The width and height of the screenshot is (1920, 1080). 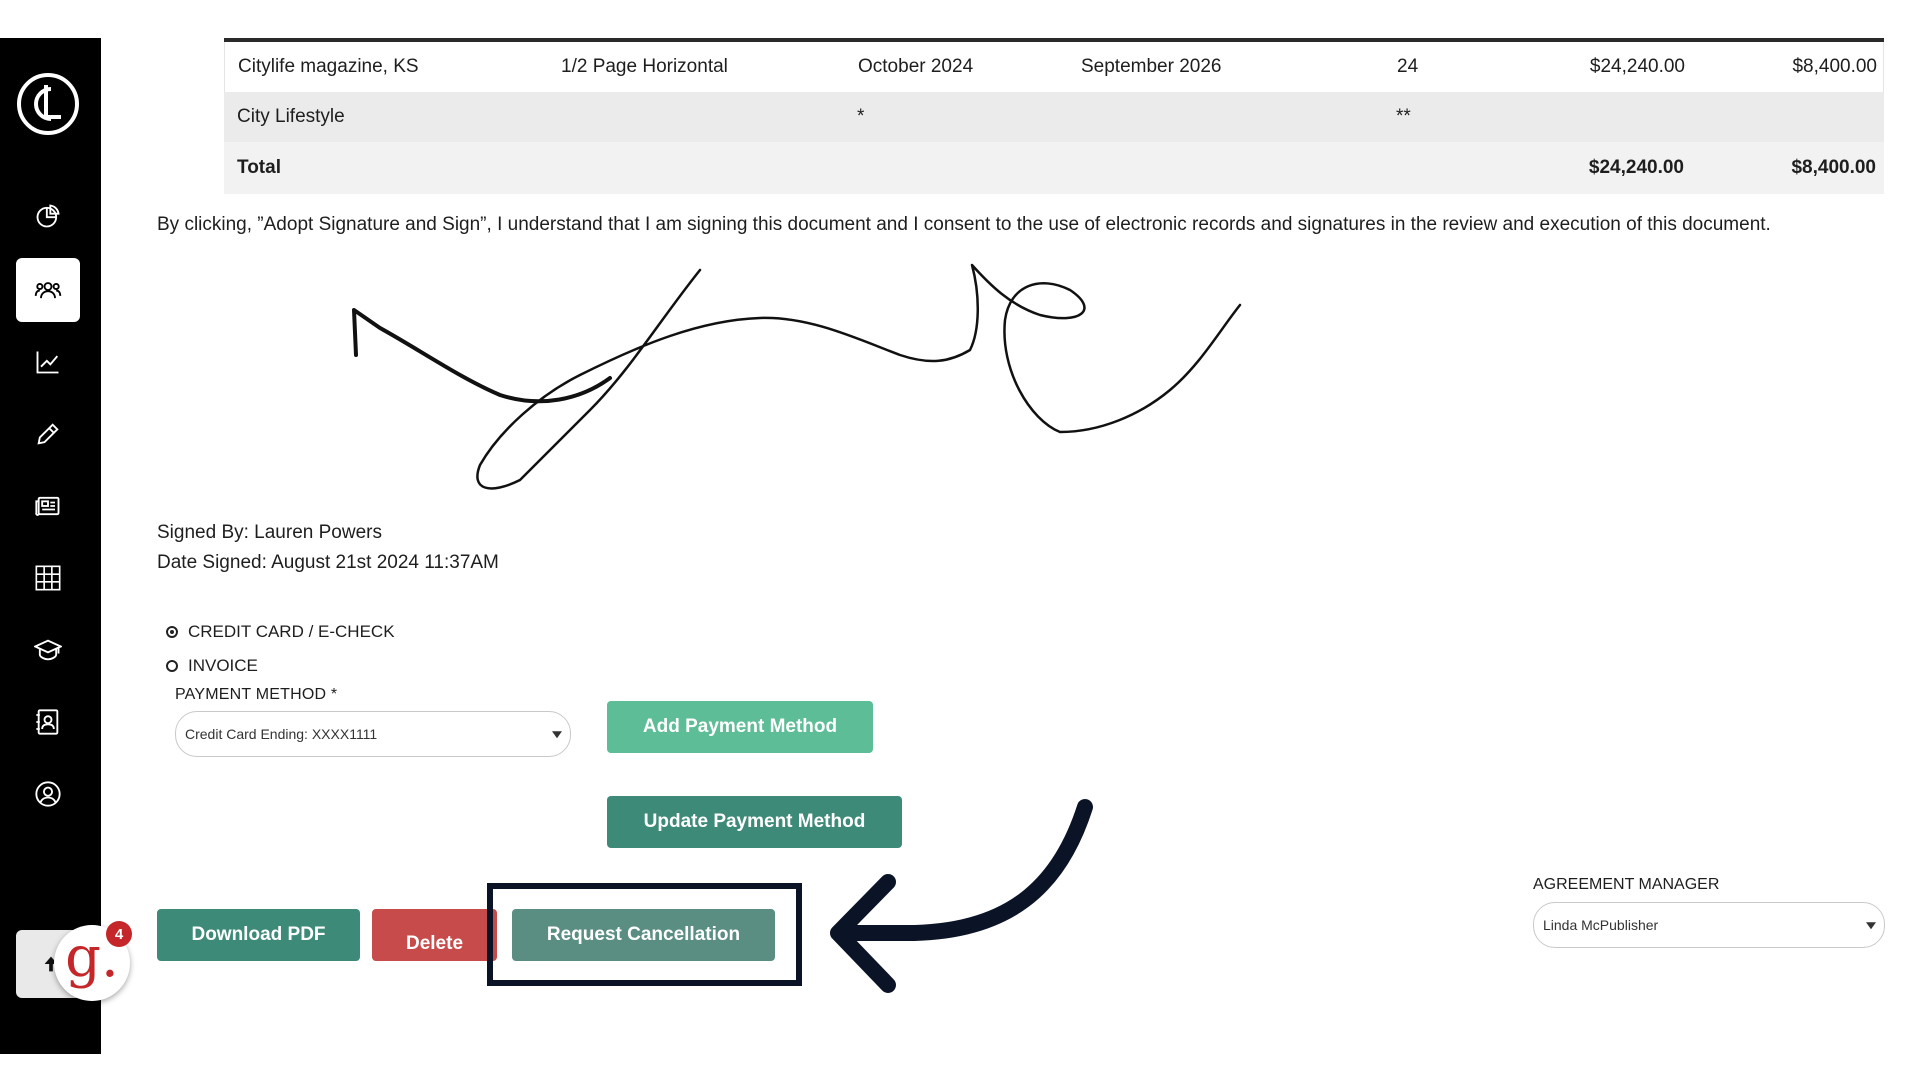 What do you see at coordinates (328, 562) in the screenshot?
I see `date-signed-text: Date Signed: August 21st 2024 11:37AM` at bounding box center [328, 562].